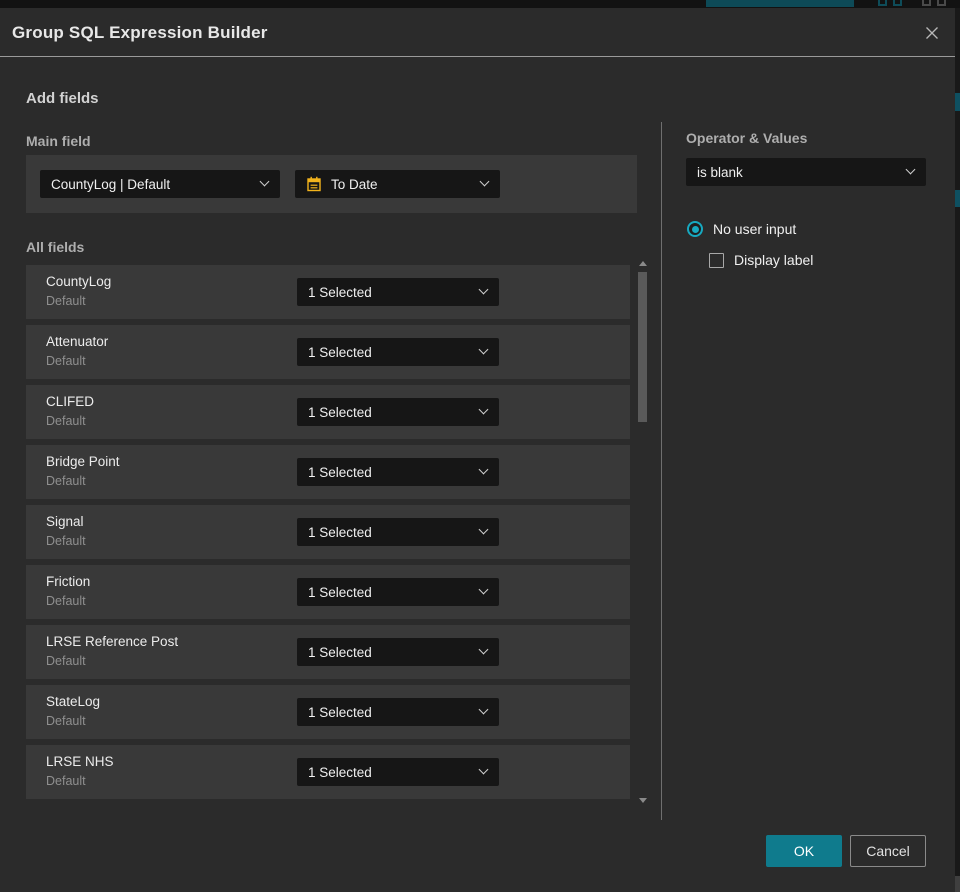  I want to click on field-row: Bridge Point Default 1 Selected, so click(328, 472).